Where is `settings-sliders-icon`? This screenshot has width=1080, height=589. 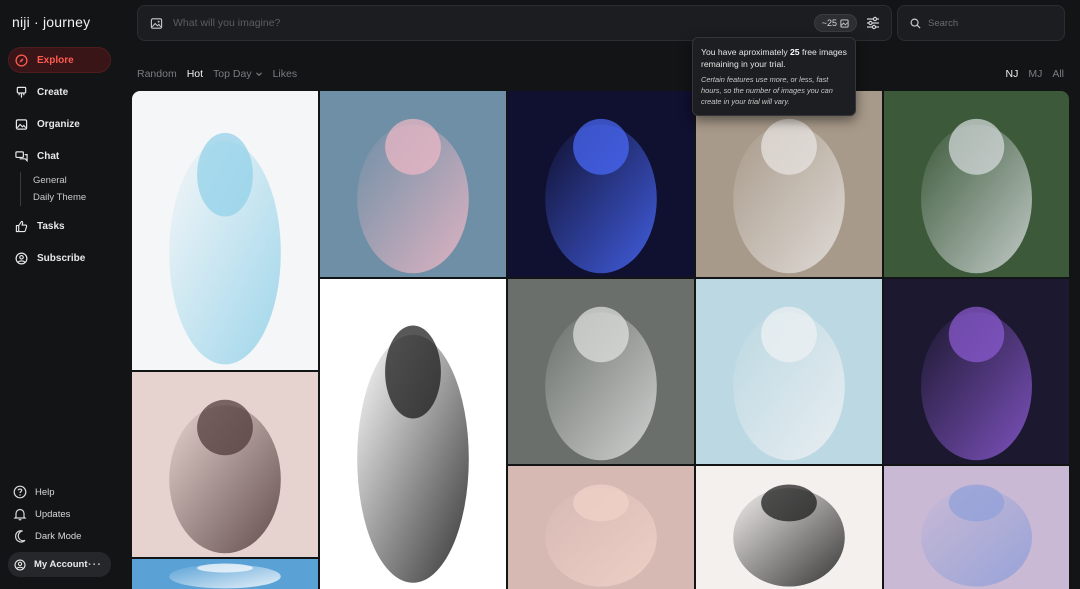 settings-sliders-icon is located at coordinates (873, 23).